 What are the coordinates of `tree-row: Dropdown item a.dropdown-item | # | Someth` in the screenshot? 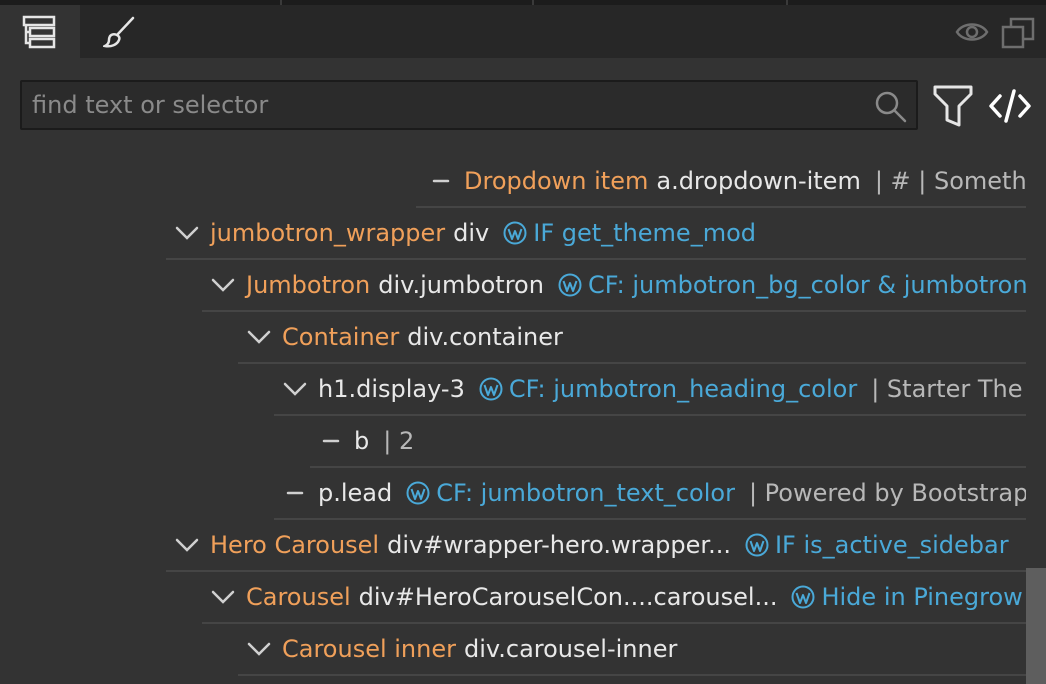 It's located at (721, 182).